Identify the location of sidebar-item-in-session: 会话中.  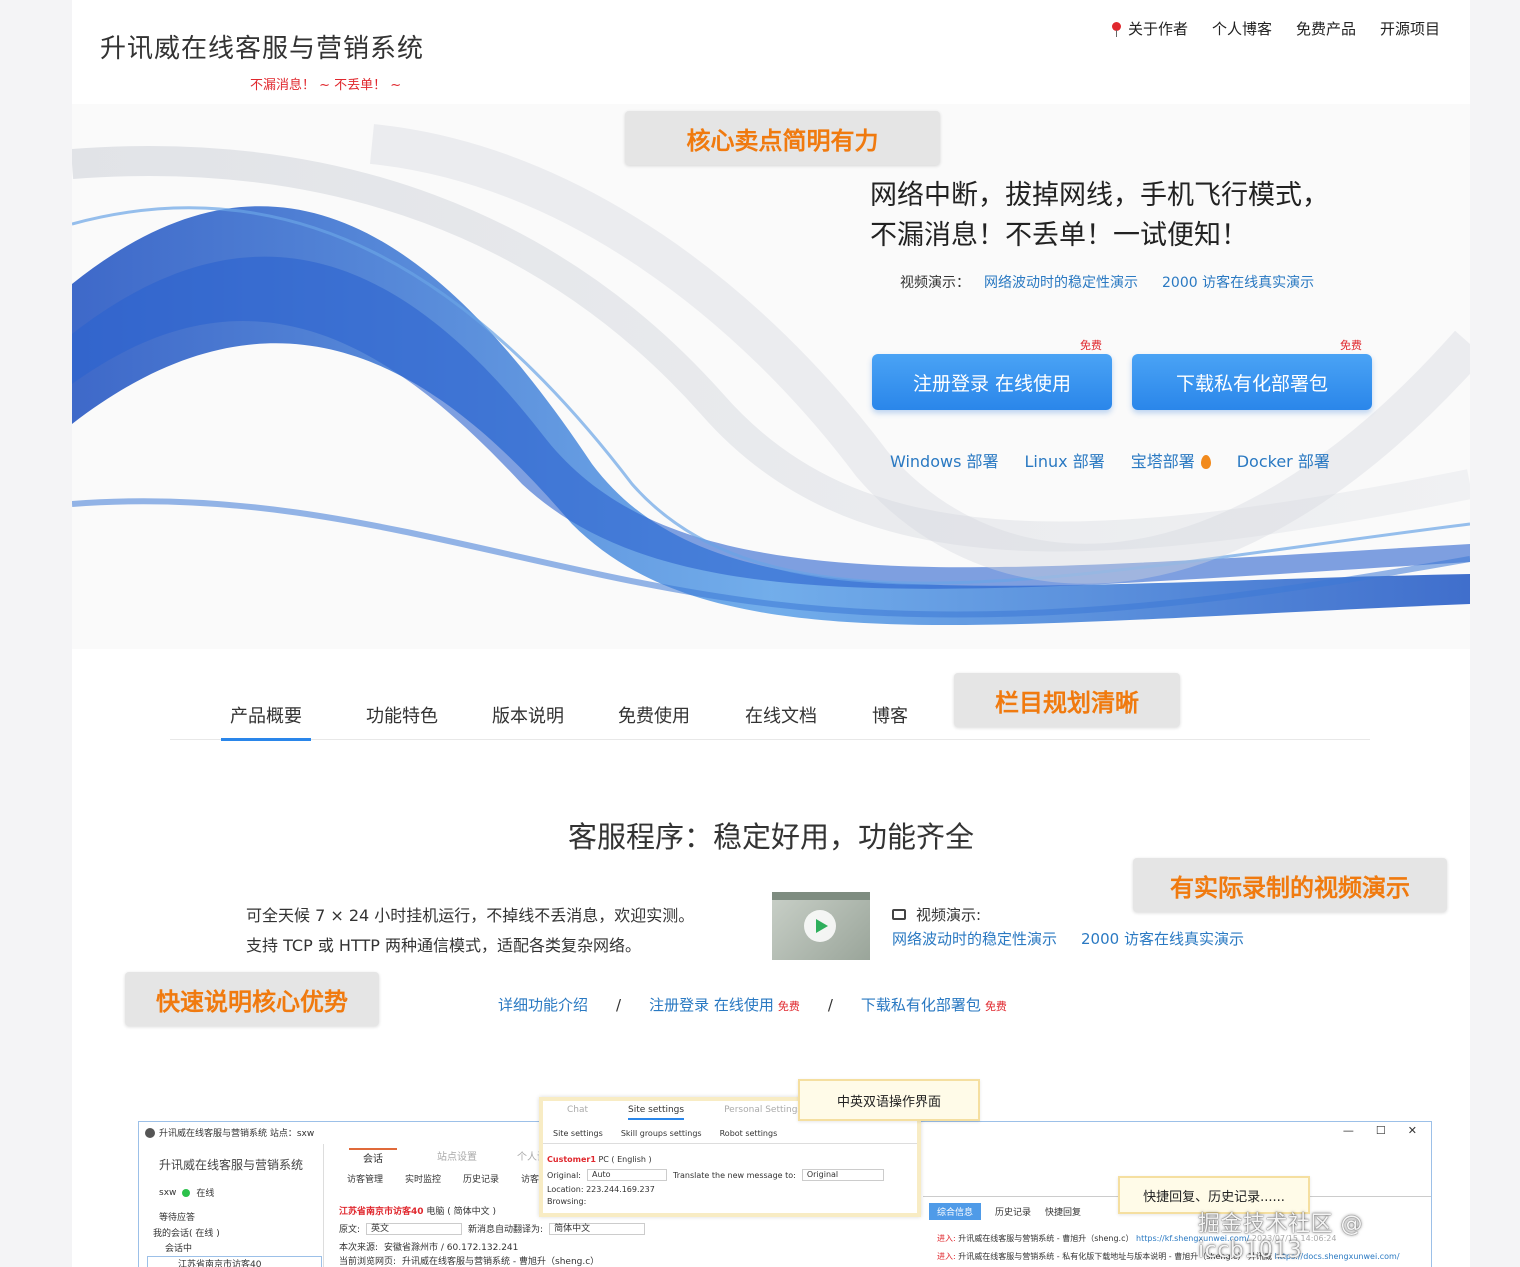
(178, 1247).